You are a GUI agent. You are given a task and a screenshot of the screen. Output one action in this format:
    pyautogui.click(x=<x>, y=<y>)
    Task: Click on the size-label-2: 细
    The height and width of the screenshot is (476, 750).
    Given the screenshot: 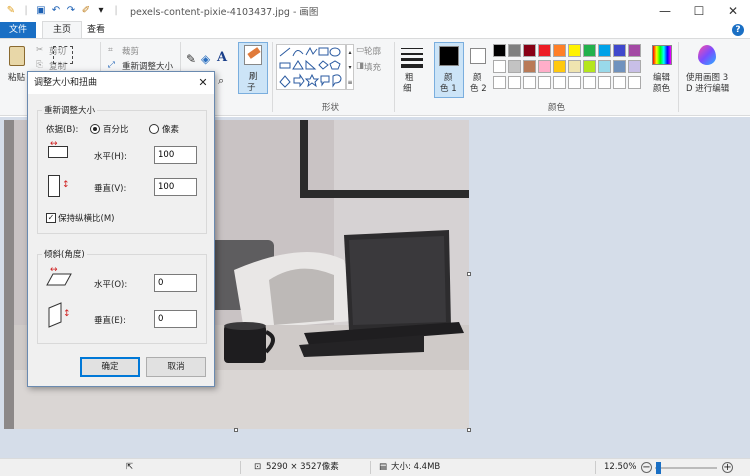 What is the action you would take?
    pyautogui.click(x=407, y=89)
    